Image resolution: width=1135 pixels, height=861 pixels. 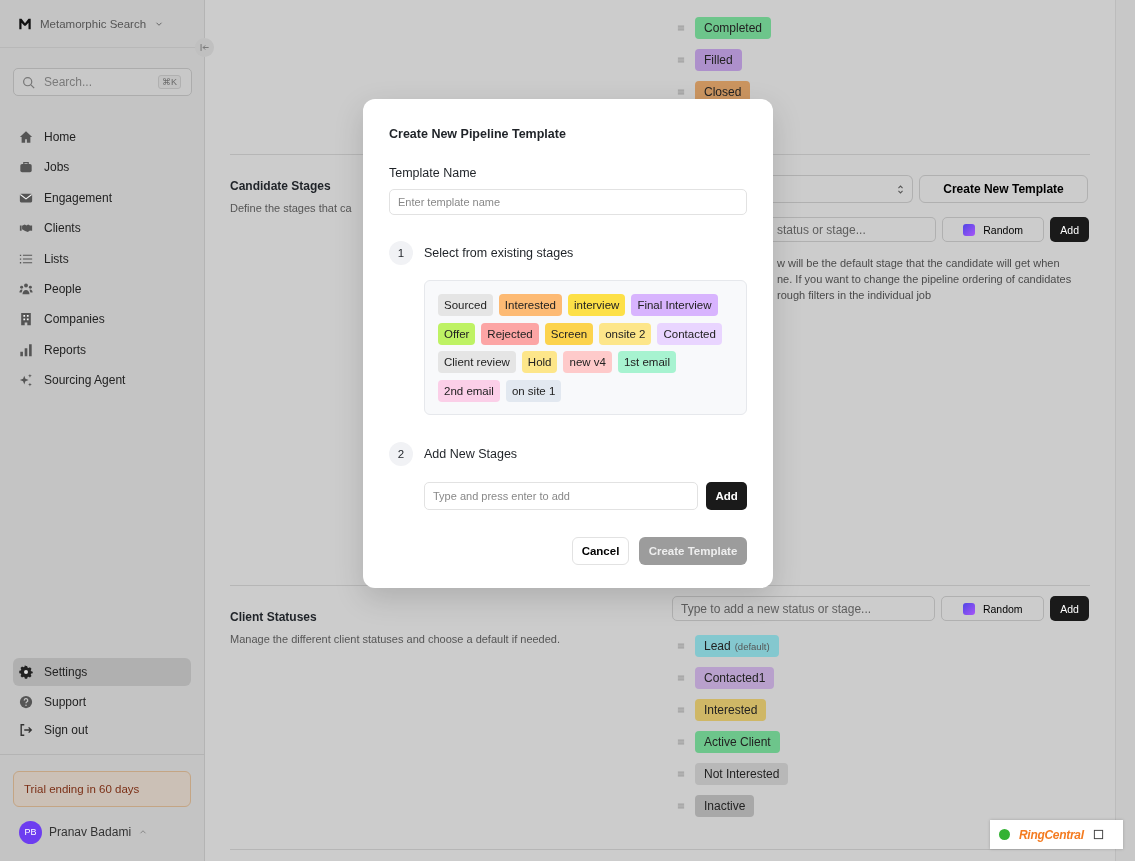 I want to click on sidebar-item: Reports, so click(x=102, y=349).